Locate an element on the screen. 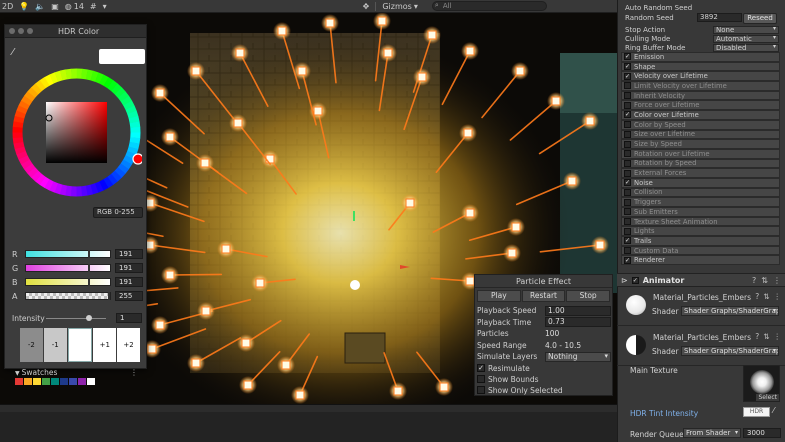  module-renderer: ✓ Renderer is located at coordinates (700, 260).